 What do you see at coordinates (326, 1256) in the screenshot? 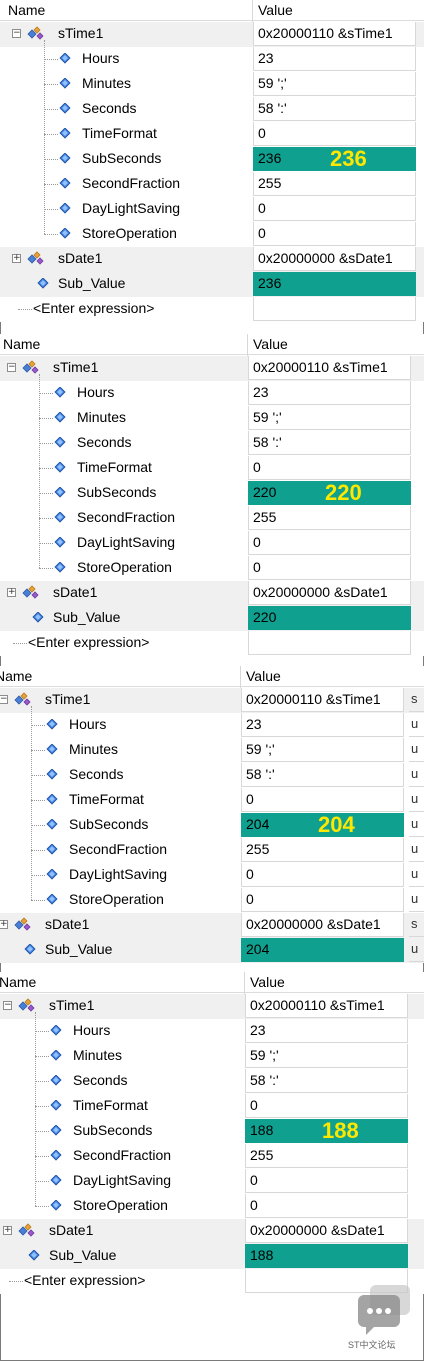
I see `variable-value: 188` at bounding box center [326, 1256].